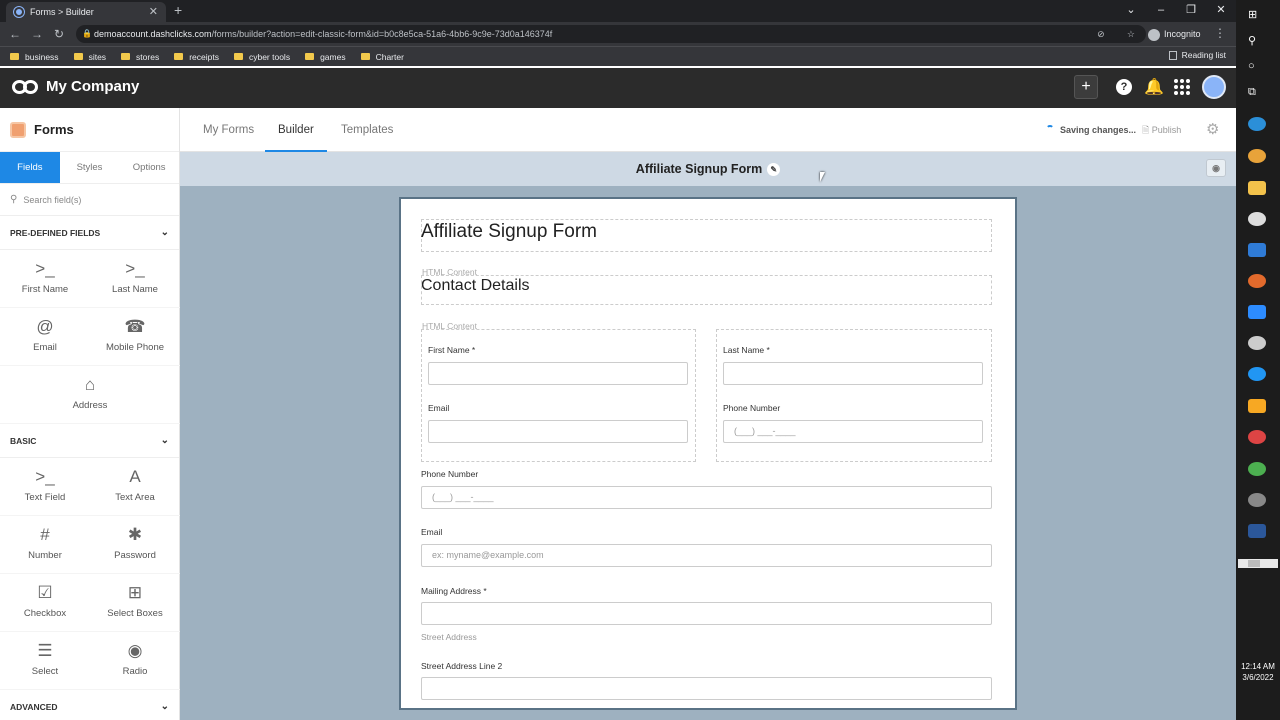  I want to click on font-icon: A, so click(135, 476).